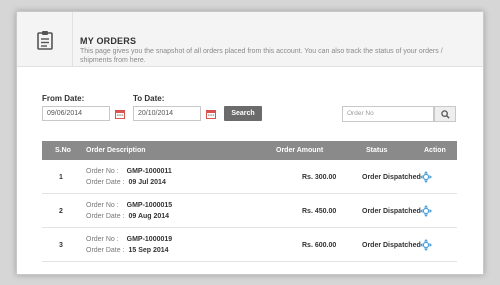  I want to click on col-status: Status, so click(377, 150).